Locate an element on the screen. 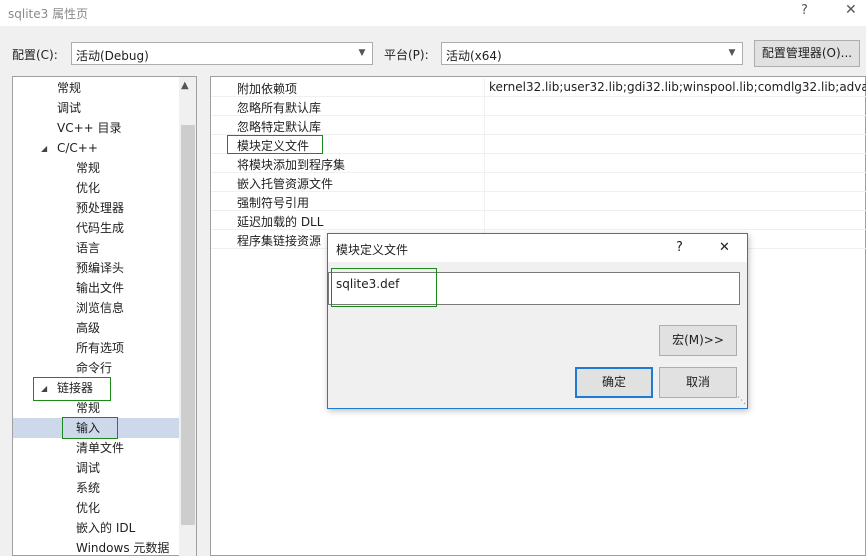  tree-item: 高级 is located at coordinates (88, 328).